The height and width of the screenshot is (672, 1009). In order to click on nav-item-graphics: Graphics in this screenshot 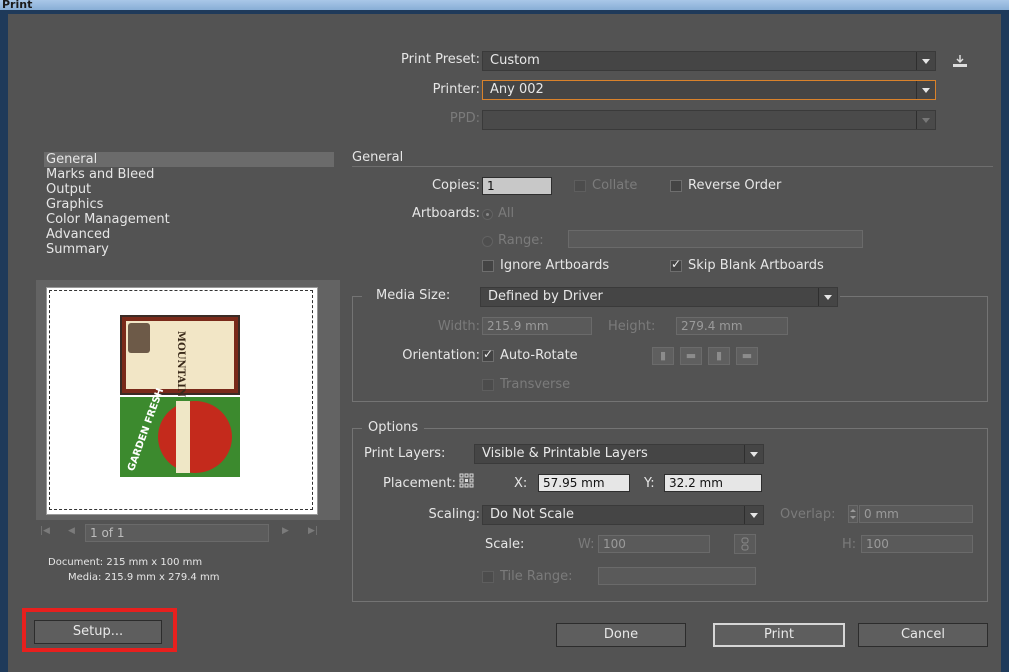, I will do `click(189, 204)`.